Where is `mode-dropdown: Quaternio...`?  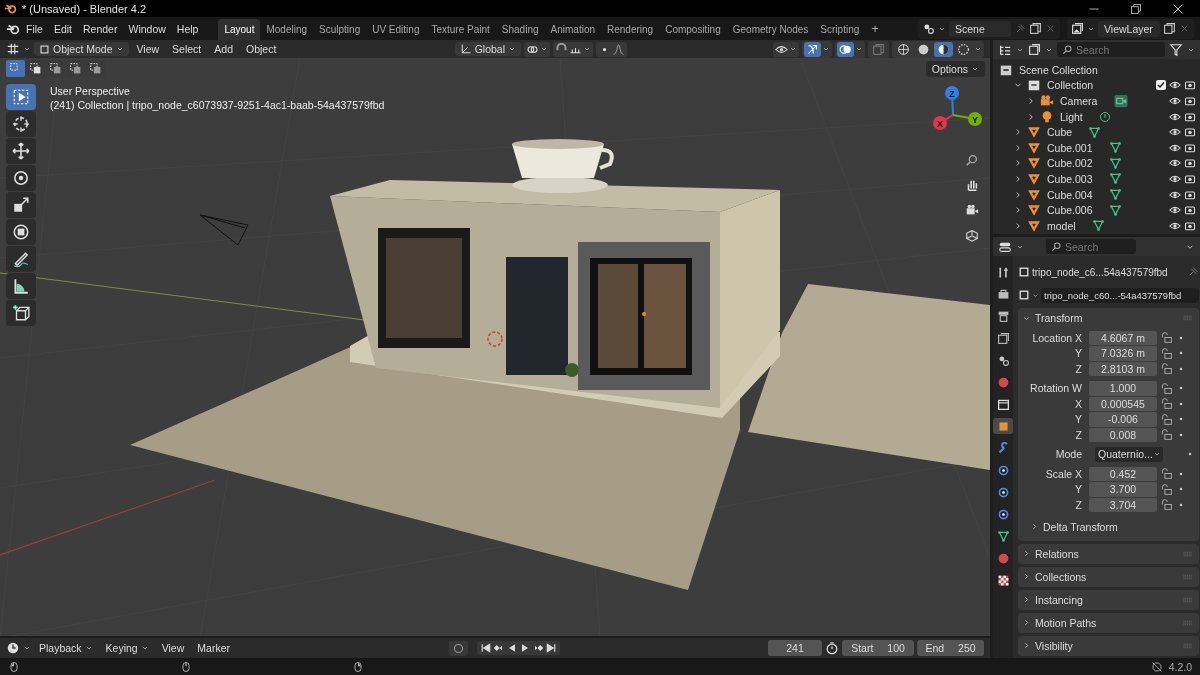 mode-dropdown: Quaternio... is located at coordinates (1129, 454).